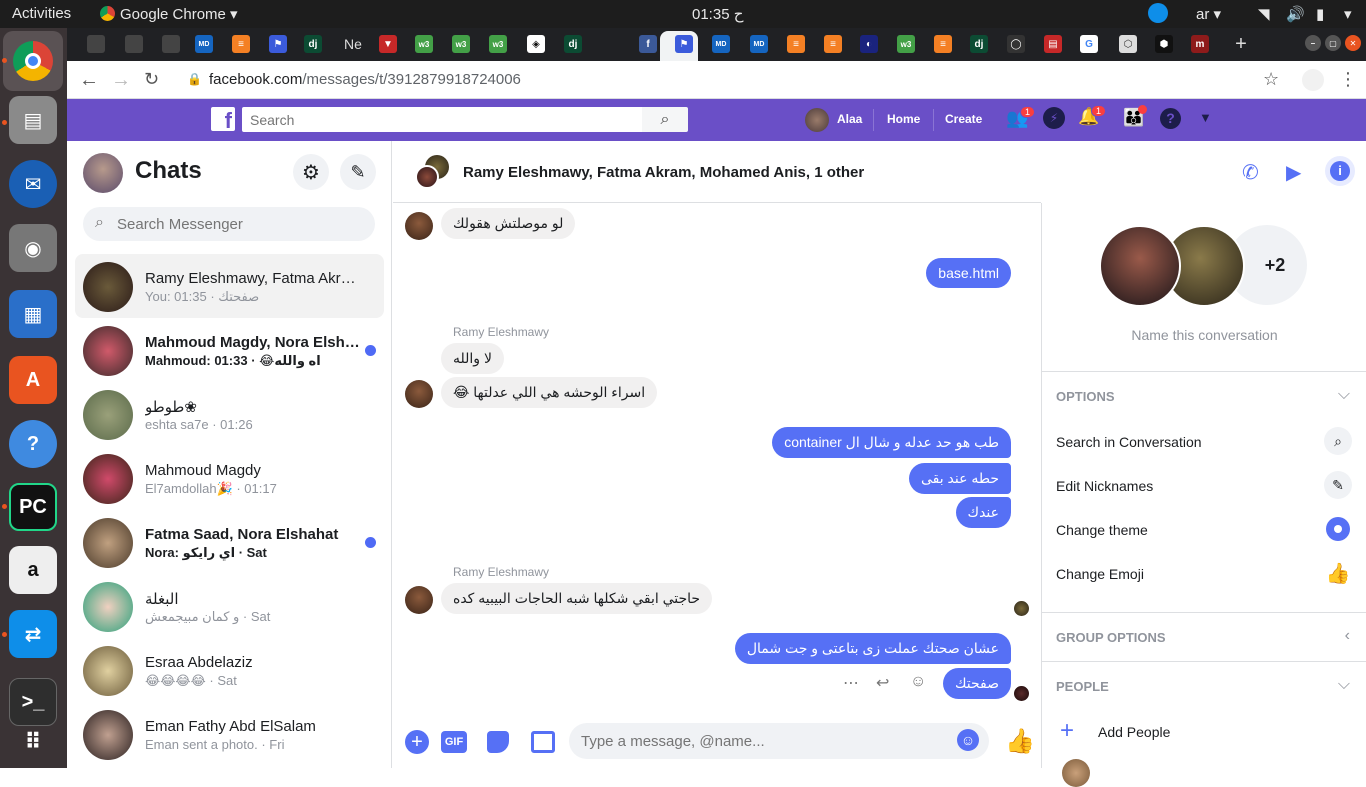  Describe the element at coordinates (665, 119) in the screenshot. I see `search-submit-button: ⌕` at that location.